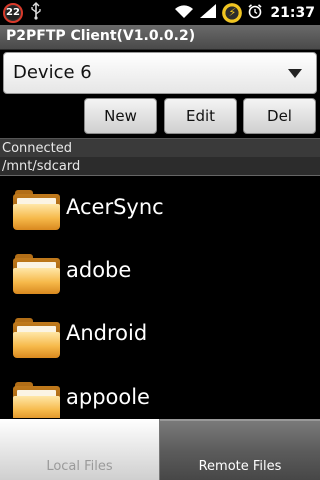 Image resolution: width=320 pixels, height=480 pixels. I want to click on dropdown-arrow-icon, so click(295, 73).